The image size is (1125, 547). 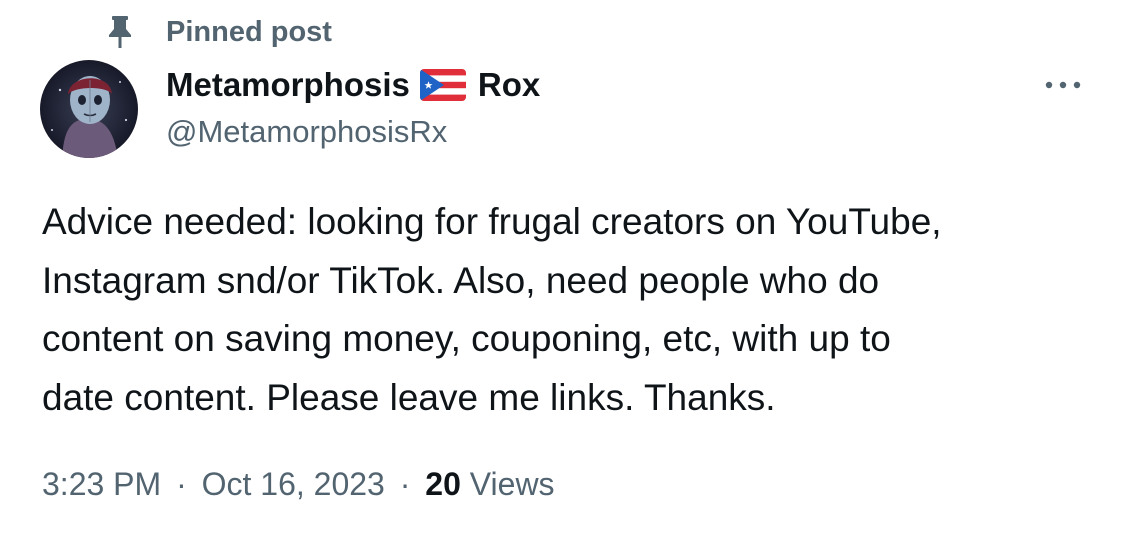 I want to click on more-icon, so click(x=1063, y=86).